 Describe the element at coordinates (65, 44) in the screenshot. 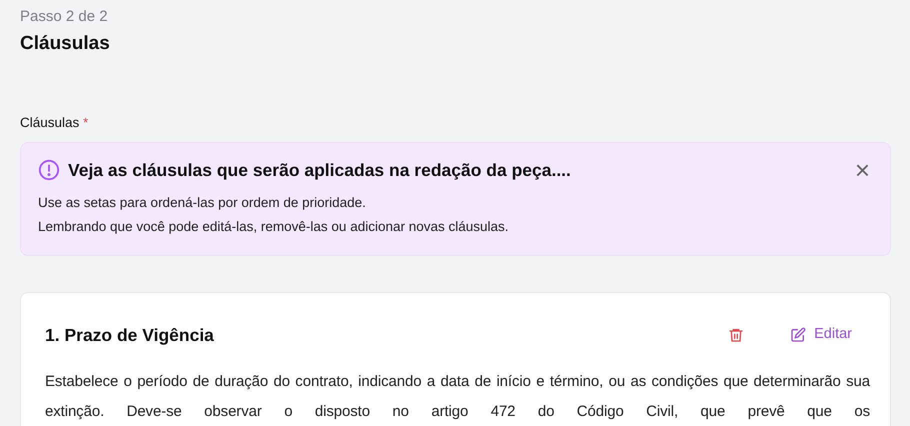

I see `page-title: Cláusulas` at that location.